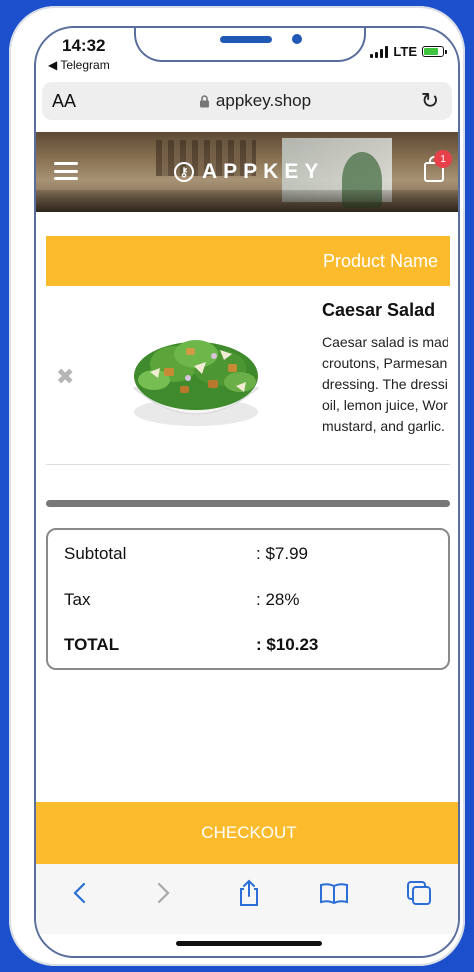 This screenshot has width=474, height=972. What do you see at coordinates (77, 599) in the screenshot?
I see `tax-label: Tax` at bounding box center [77, 599].